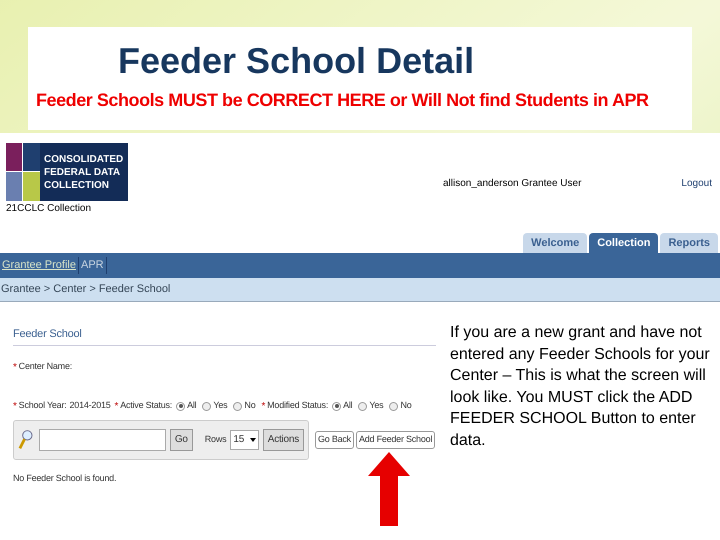 The width and height of the screenshot is (720, 540). Describe the element at coordinates (146, 405) in the screenshot. I see `field-label: Active Status:` at that location.